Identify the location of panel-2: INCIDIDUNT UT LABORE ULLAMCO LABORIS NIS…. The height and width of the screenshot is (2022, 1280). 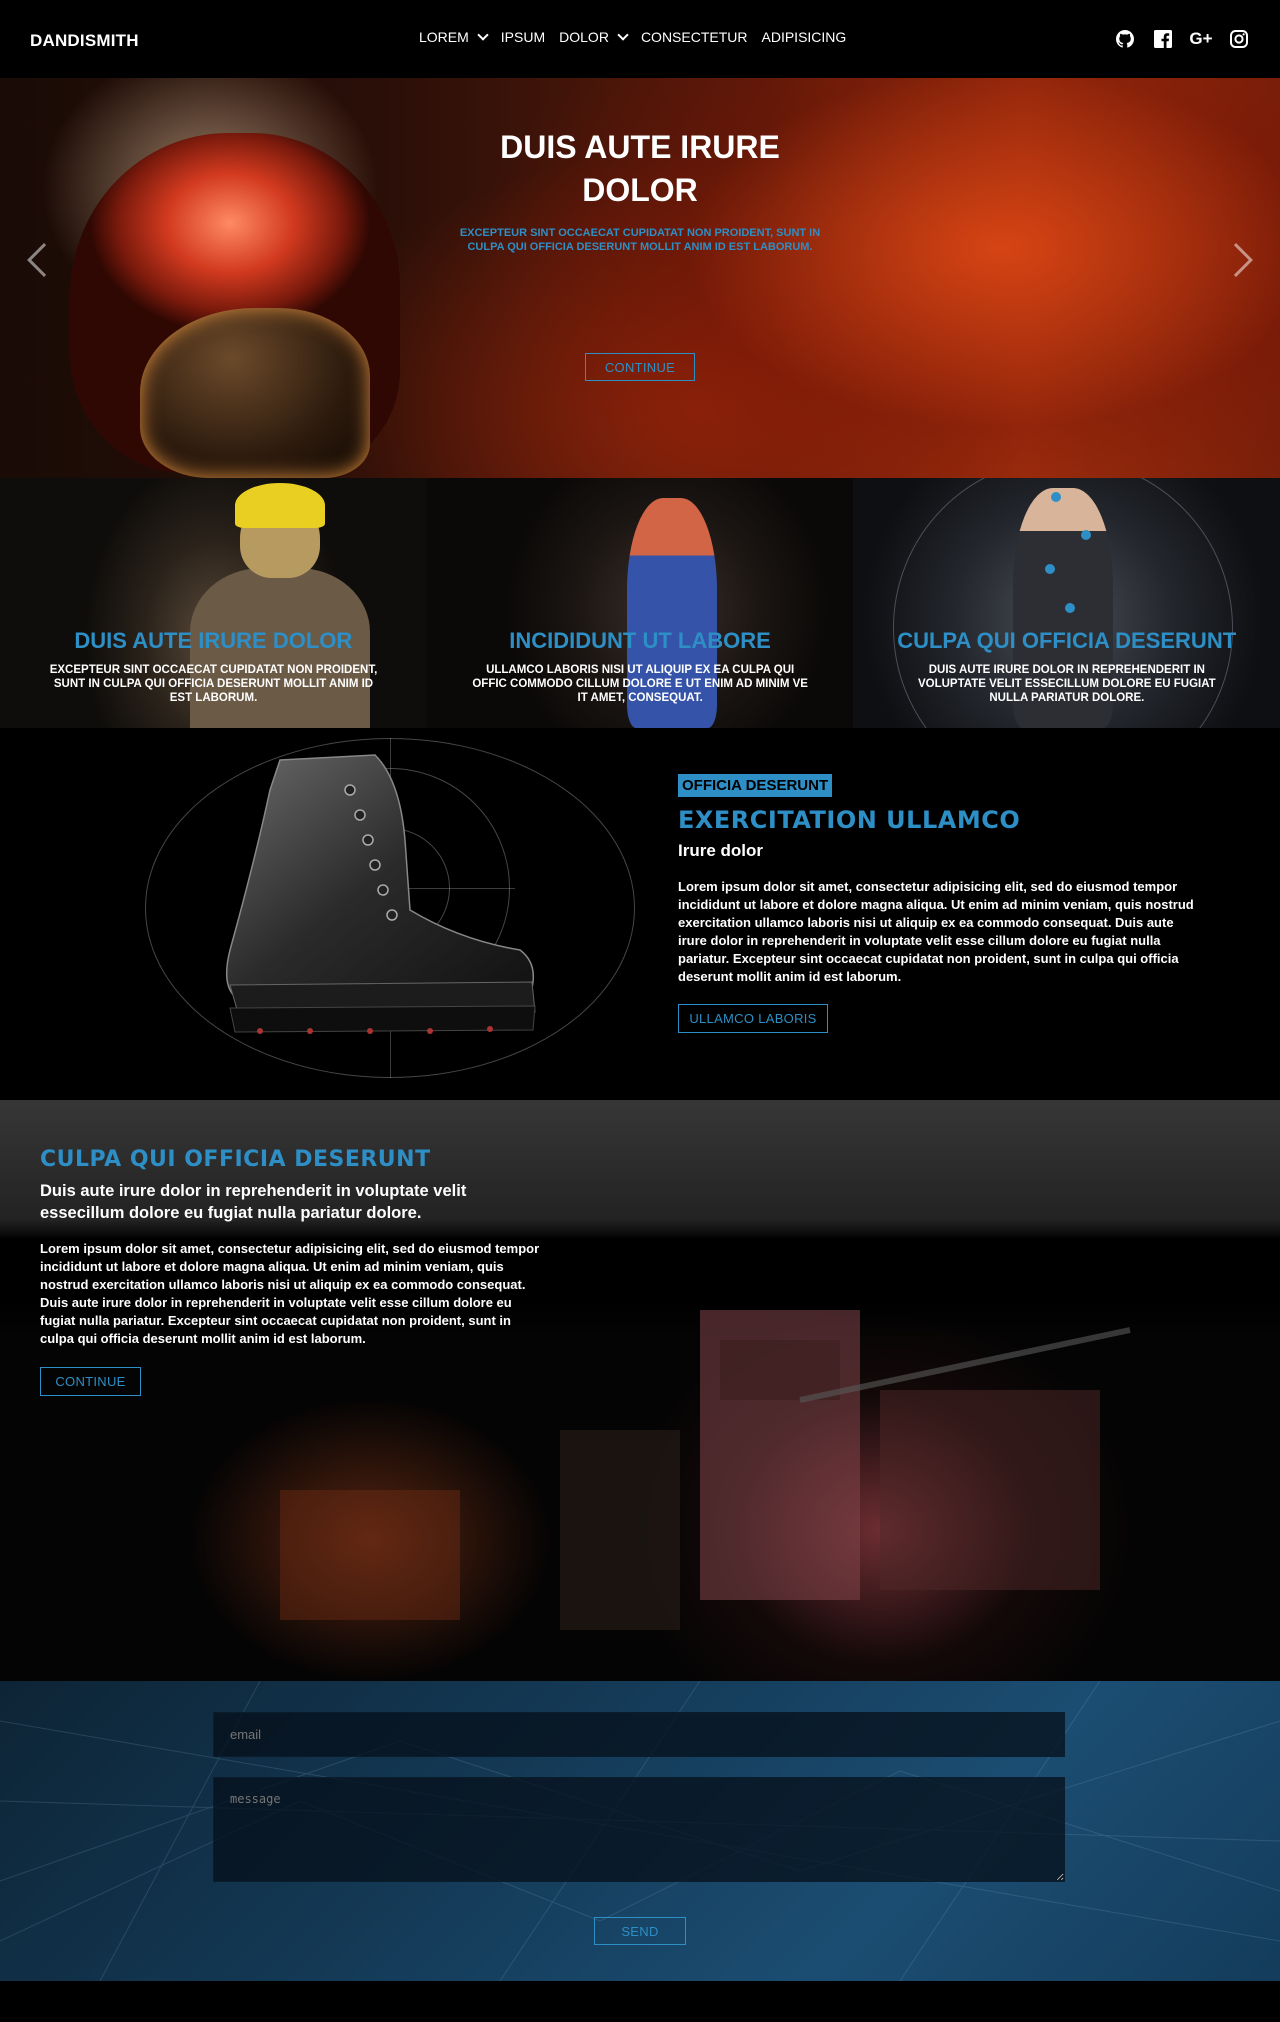
(640, 603).